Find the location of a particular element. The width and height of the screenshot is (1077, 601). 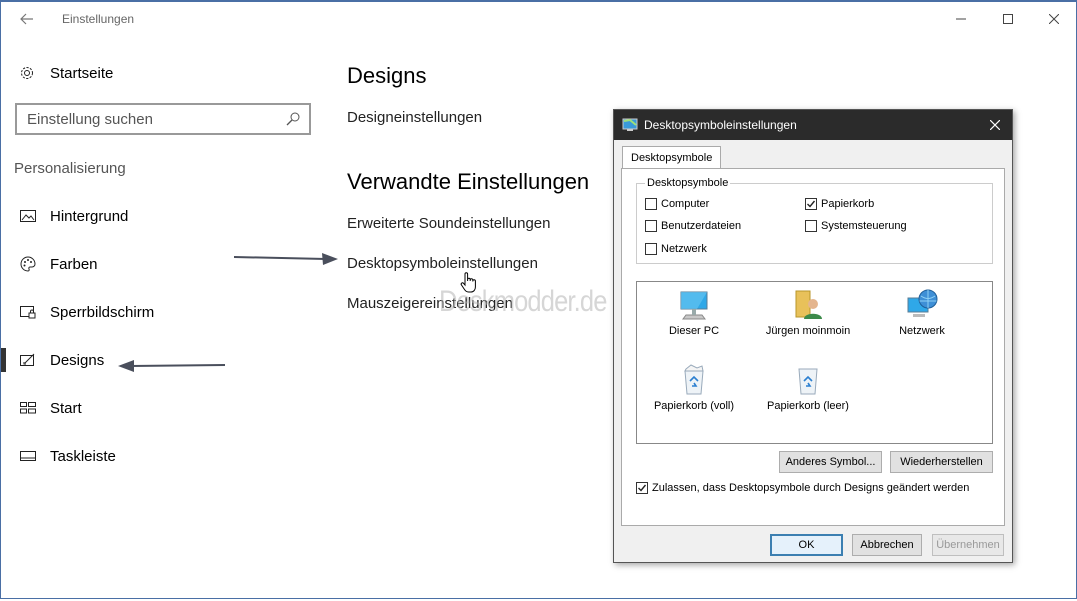

checkbox-computer: Computer is located at coordinates (677, 204).